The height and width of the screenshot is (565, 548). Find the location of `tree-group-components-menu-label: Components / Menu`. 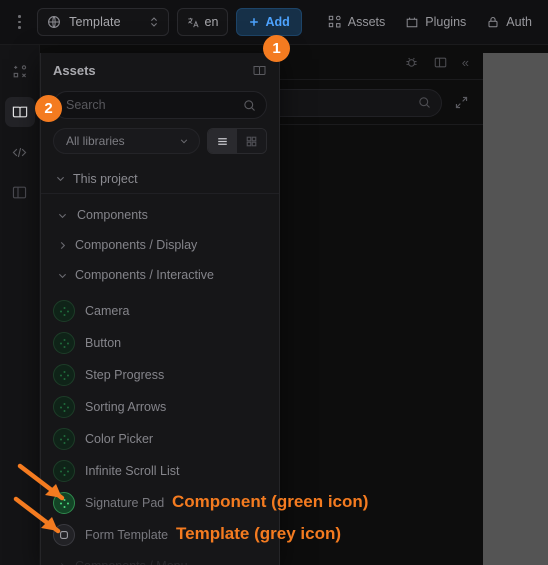

tree-group-components-menu-label: Components / Menu is located at coordinates (131, 562).